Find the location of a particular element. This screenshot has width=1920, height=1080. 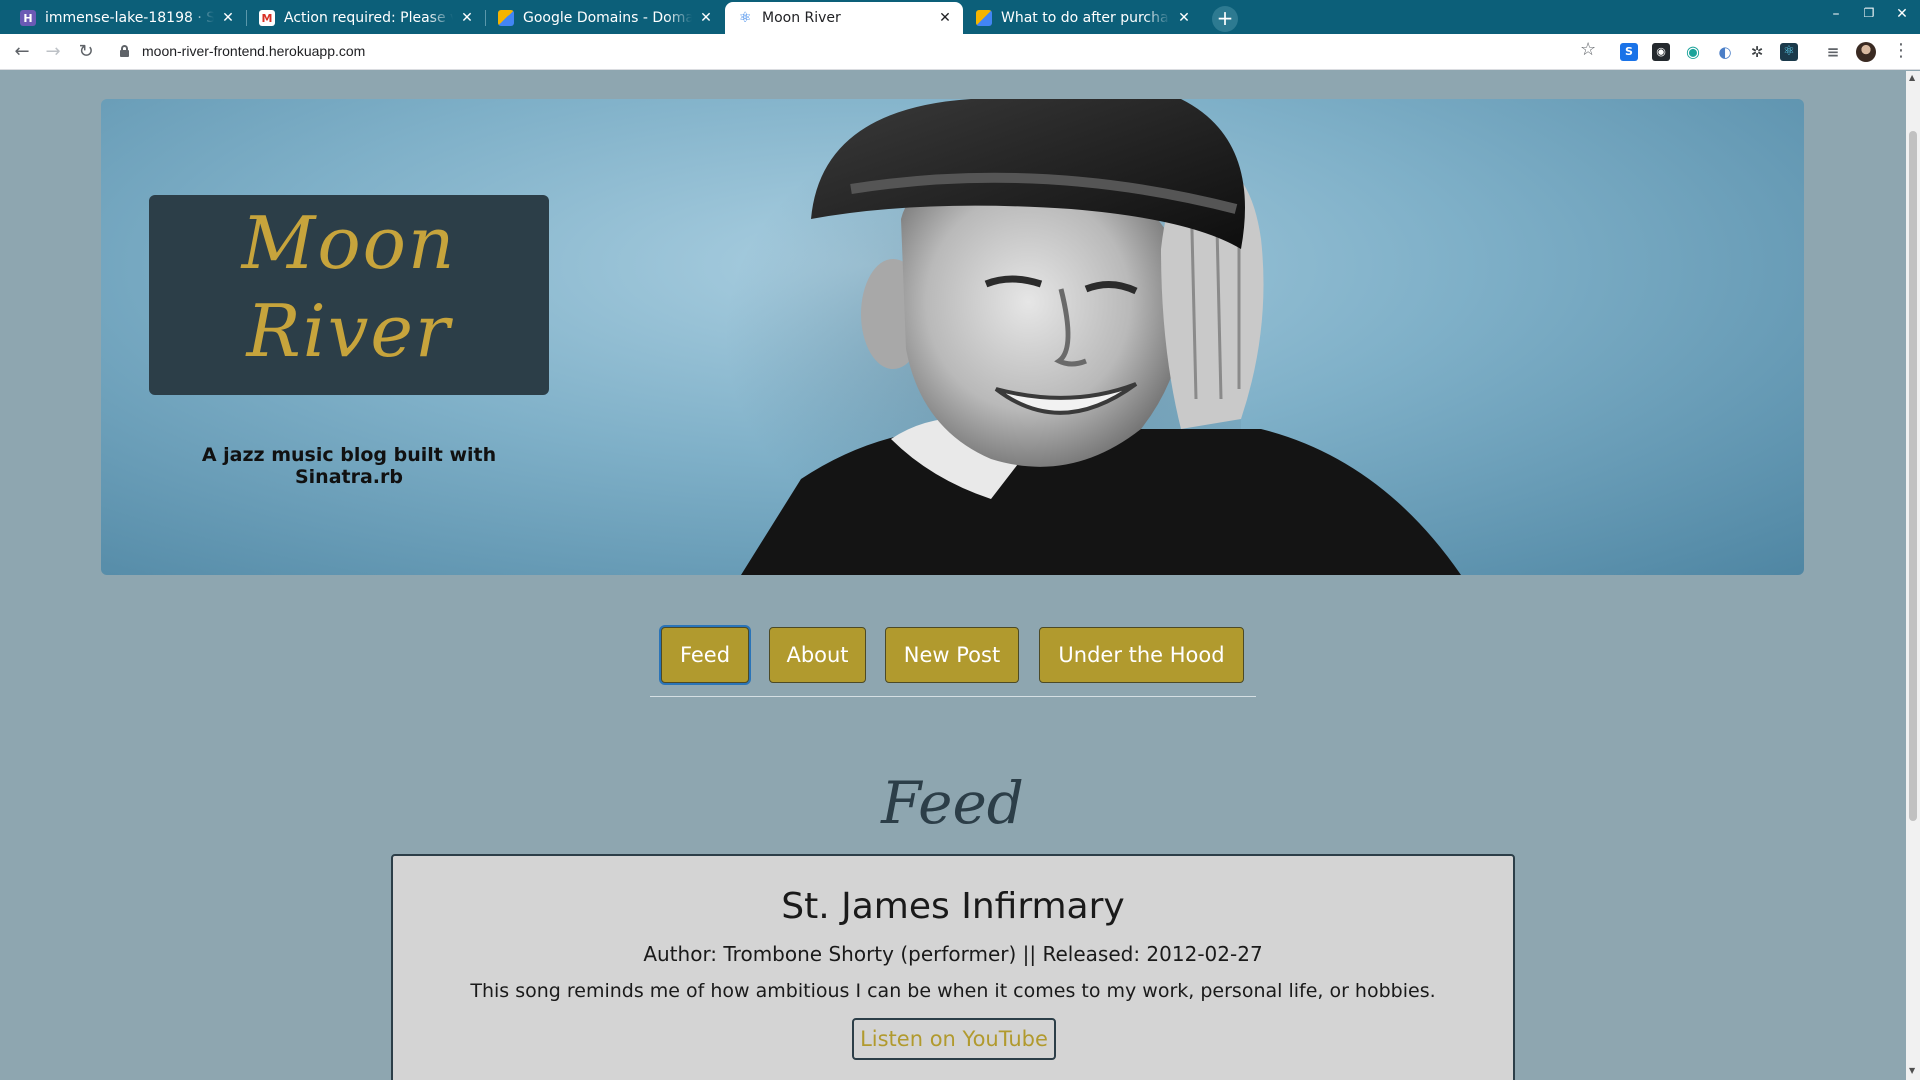

browser-tab-gmail: M Action required: Please ve ✕ is located at coordinates (366, 18).